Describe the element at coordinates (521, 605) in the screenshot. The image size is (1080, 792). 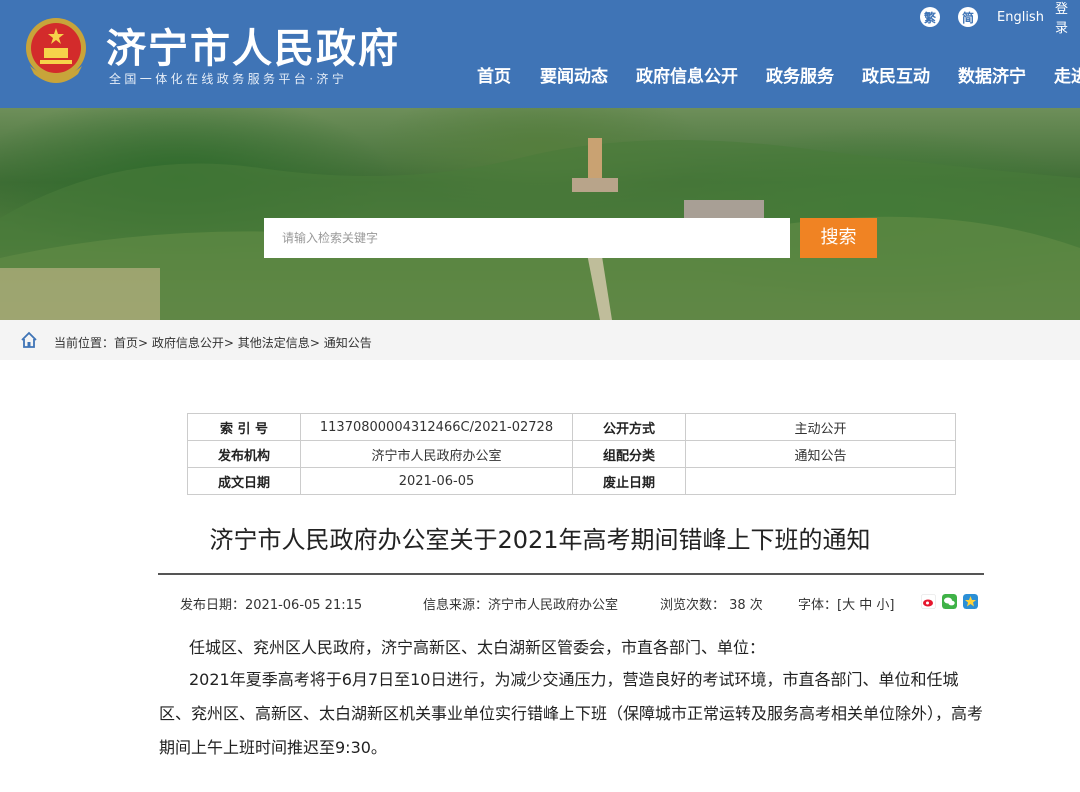
I see `info-source: 信息来源：济宁市人民政府办公室` at that location.